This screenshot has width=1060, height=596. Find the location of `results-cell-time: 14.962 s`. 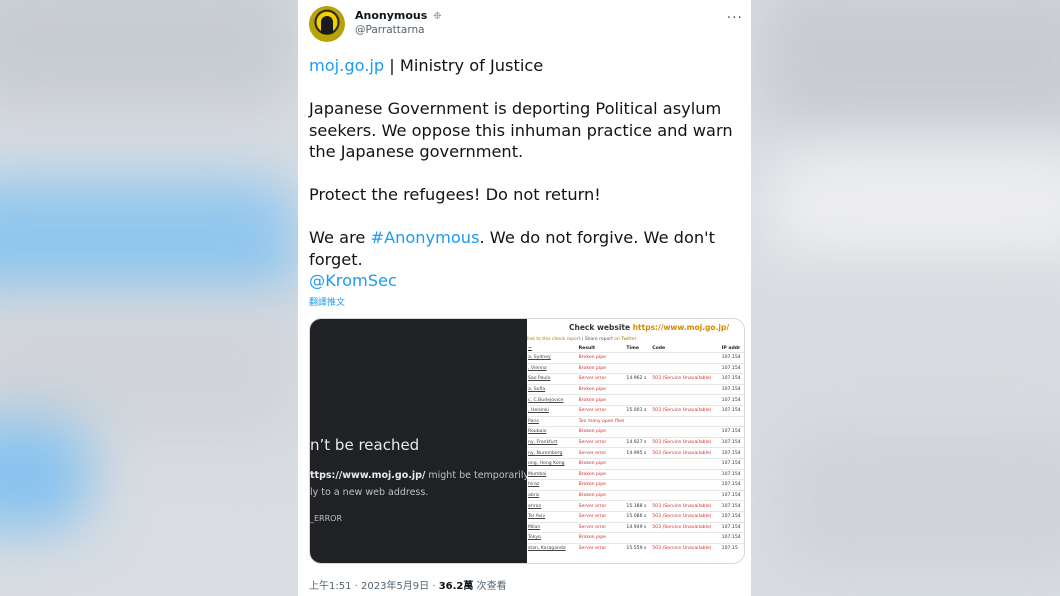

results-cell-time: 14.962 s is located at coordinates (638, 379).